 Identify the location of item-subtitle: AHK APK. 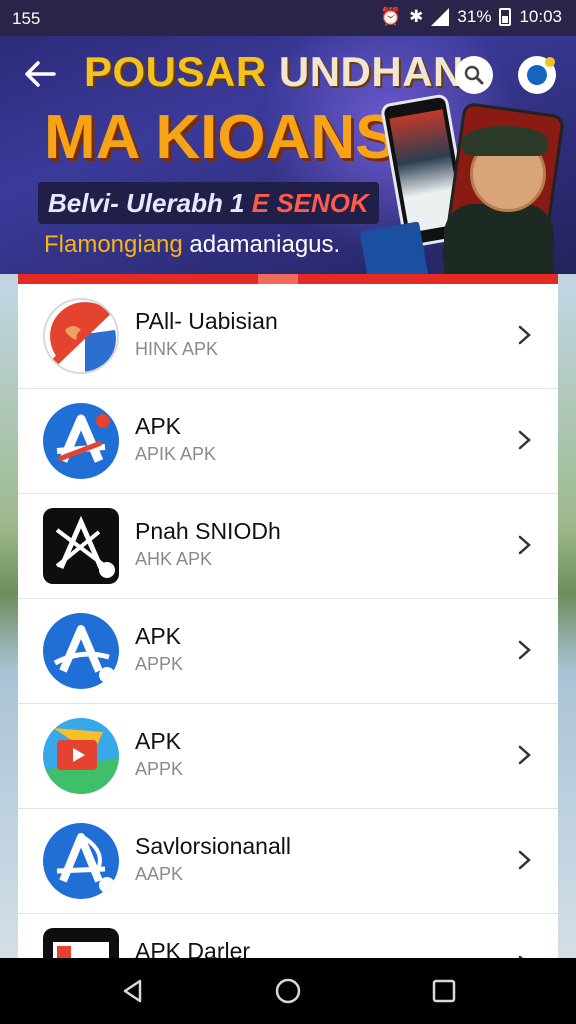
(174, 559).